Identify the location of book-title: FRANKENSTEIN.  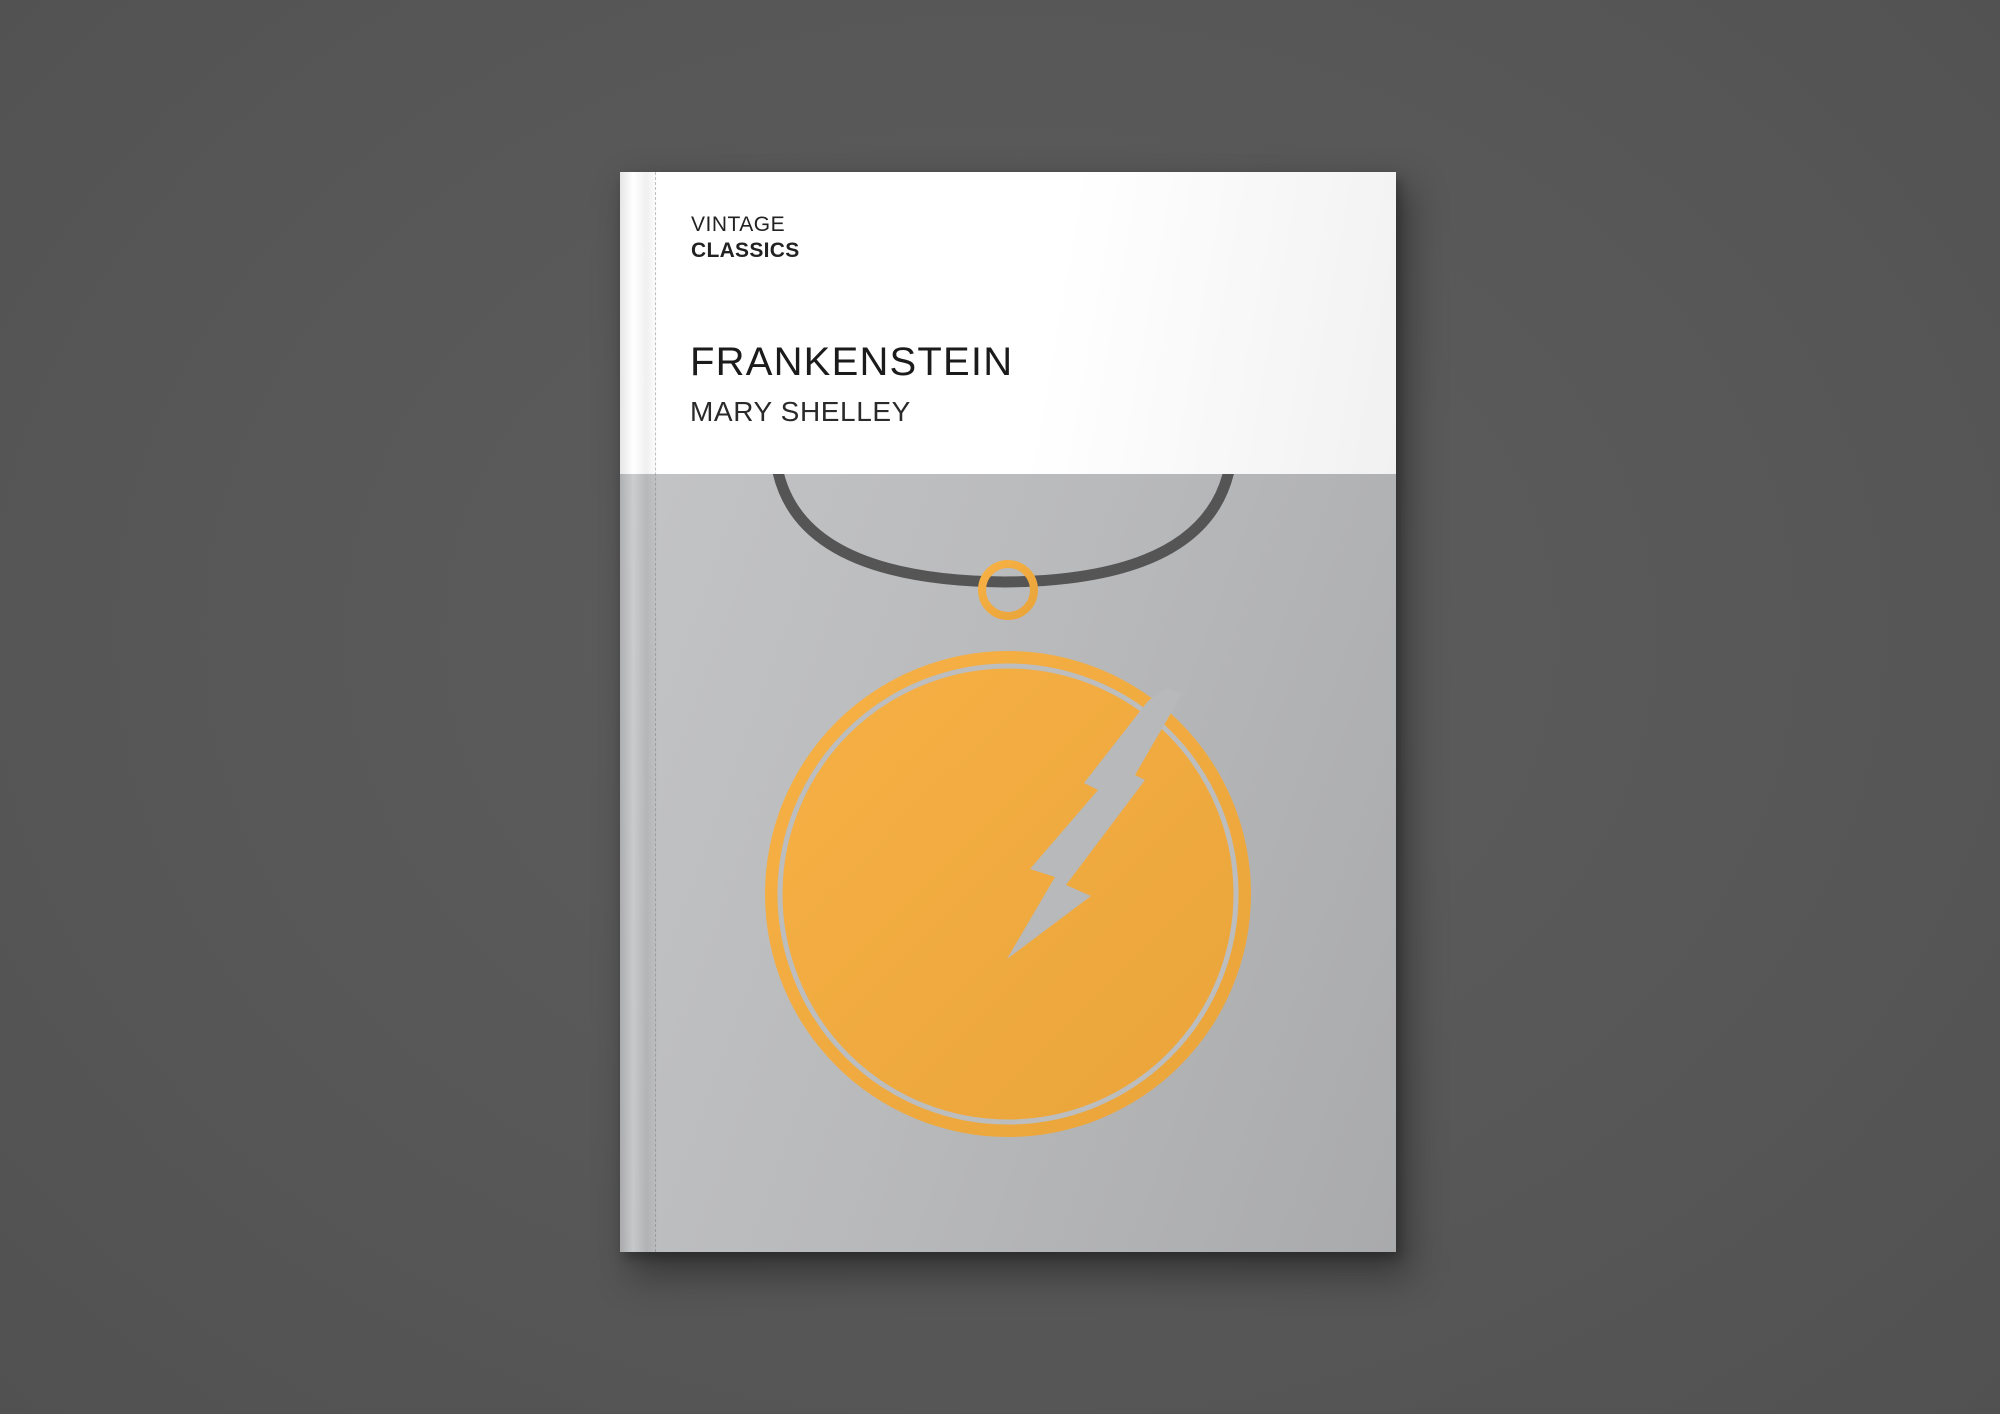
(852, 362).